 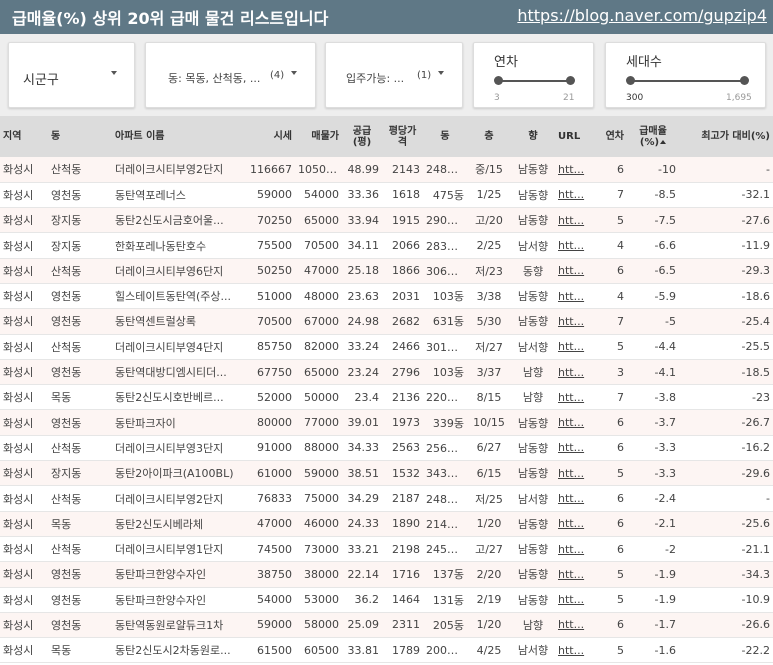 I want to click on col-header-vs-high: 최고가 대비(%), so click(x=726, y=136).